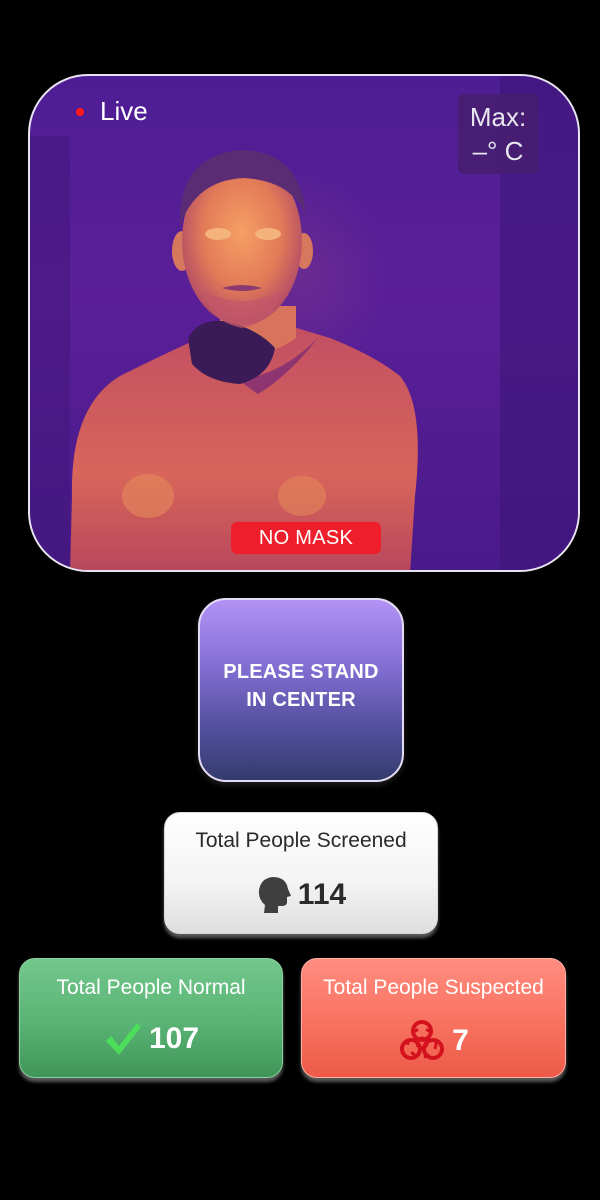  What do you see at coordinates (301, 686) in the screenshot?
I see `instruction-text: PLEASE STAND IN CENTER` at bounding box center [301, 686].